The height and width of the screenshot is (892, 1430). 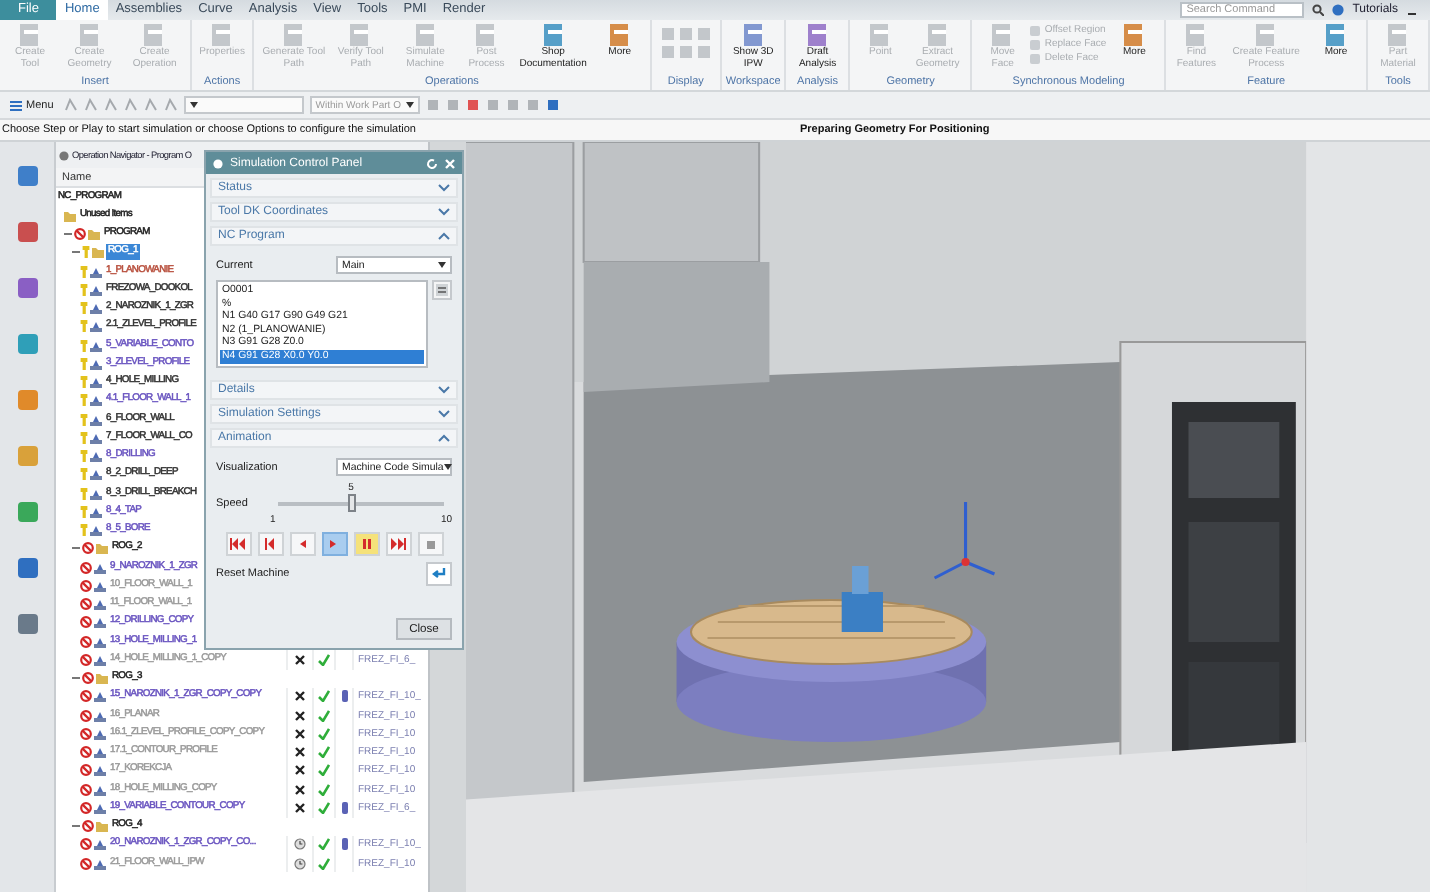 What do you see at coordinates (324, 659) in the screenshot?
I see `checkmark-icon` at bounding box center [324, 659].